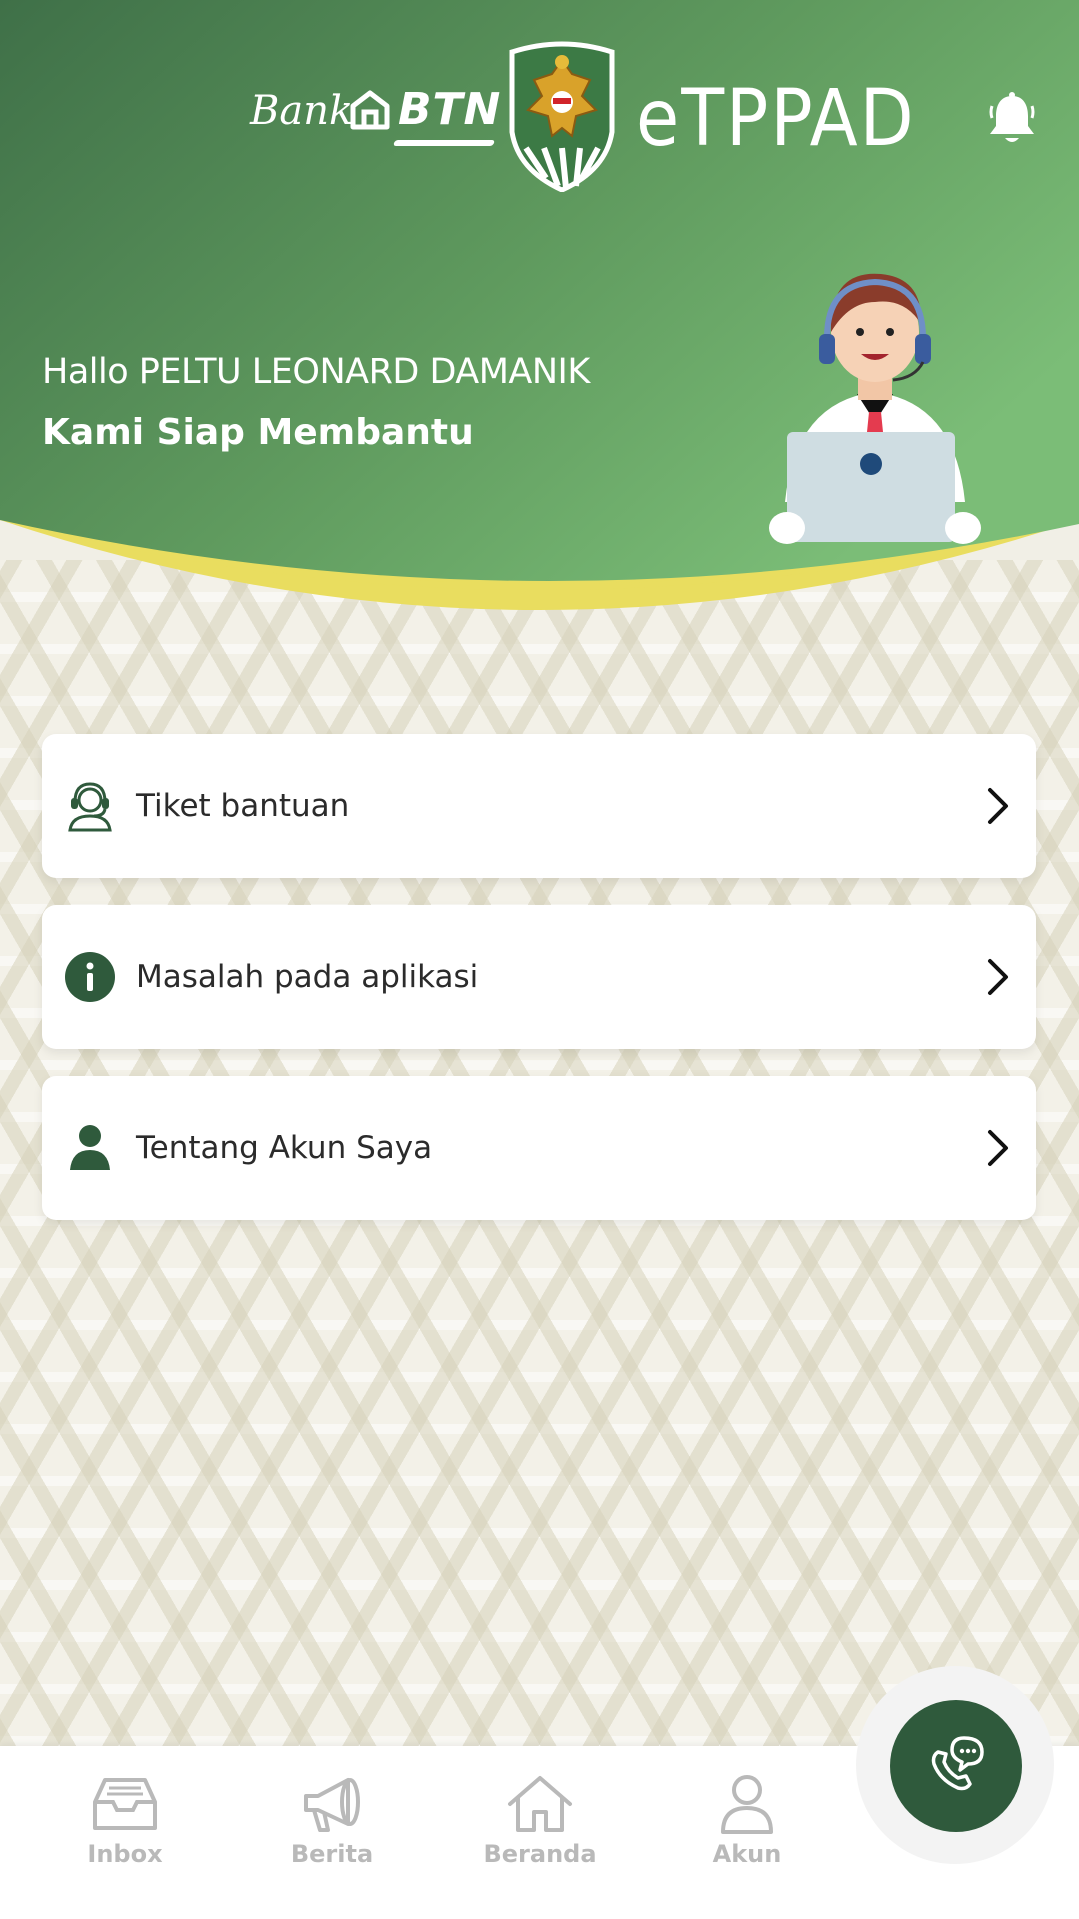 The image size is (1079, 1919). I want to click on nav-berita: Berita, so click(332, 1821).